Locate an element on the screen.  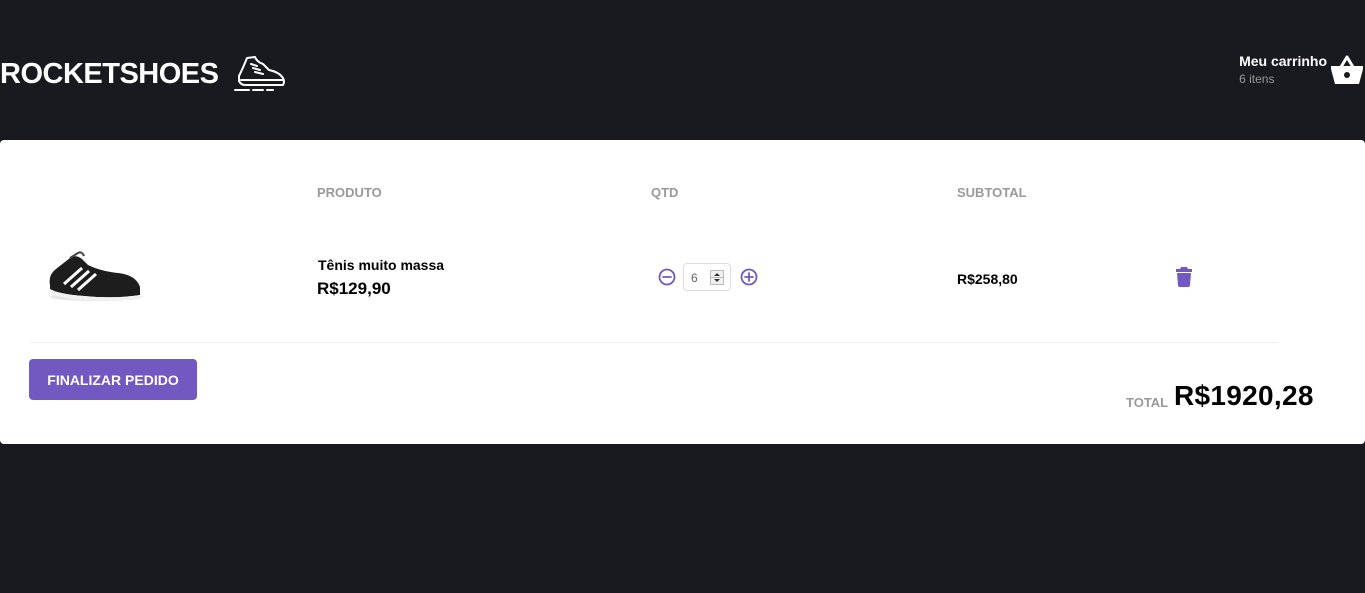
spinner-divider is located at coordinates (717, 277).